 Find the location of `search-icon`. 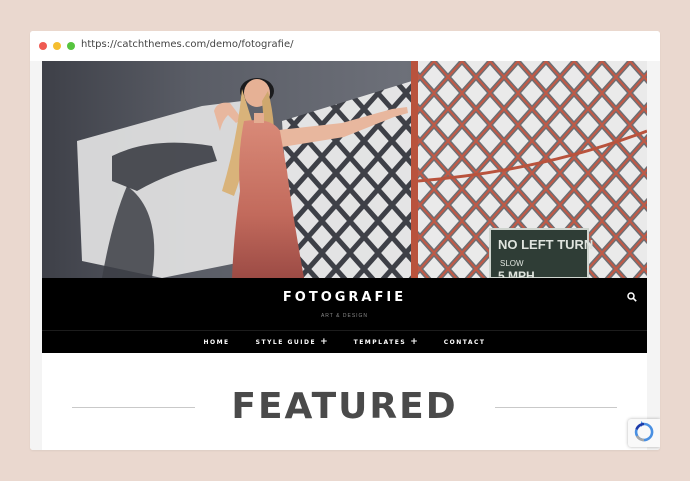

search-icon is located at coordinates (632, 295).